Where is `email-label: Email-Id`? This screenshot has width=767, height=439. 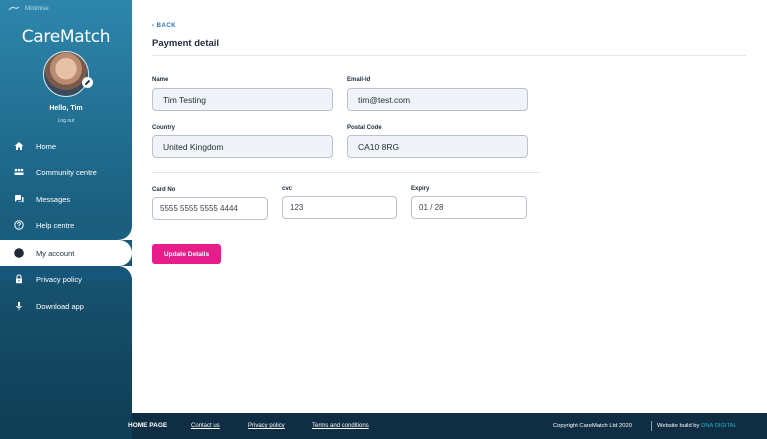
email-label: Email-Id is located at coordinates (359, 80).